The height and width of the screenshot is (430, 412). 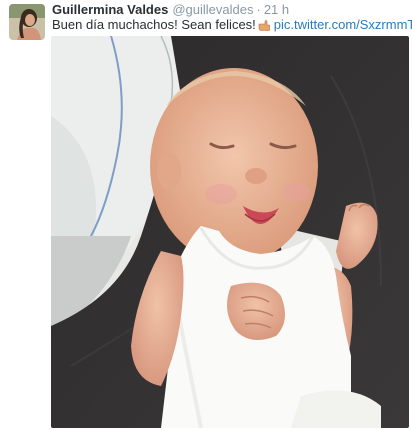 I want to click on avatar-image, so click(x=27, y=22).